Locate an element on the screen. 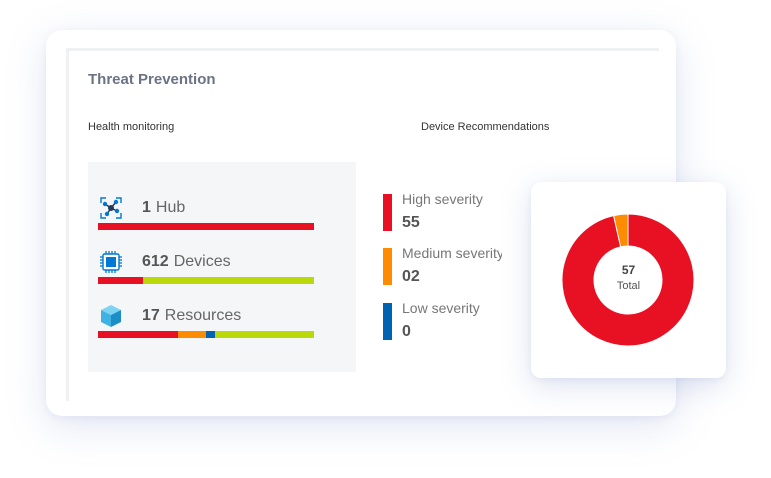 Image resolution: width=771 pixels, height=478 pixels. device-recommendations-label: Device Recommendations is located at coordinates (485, 127).